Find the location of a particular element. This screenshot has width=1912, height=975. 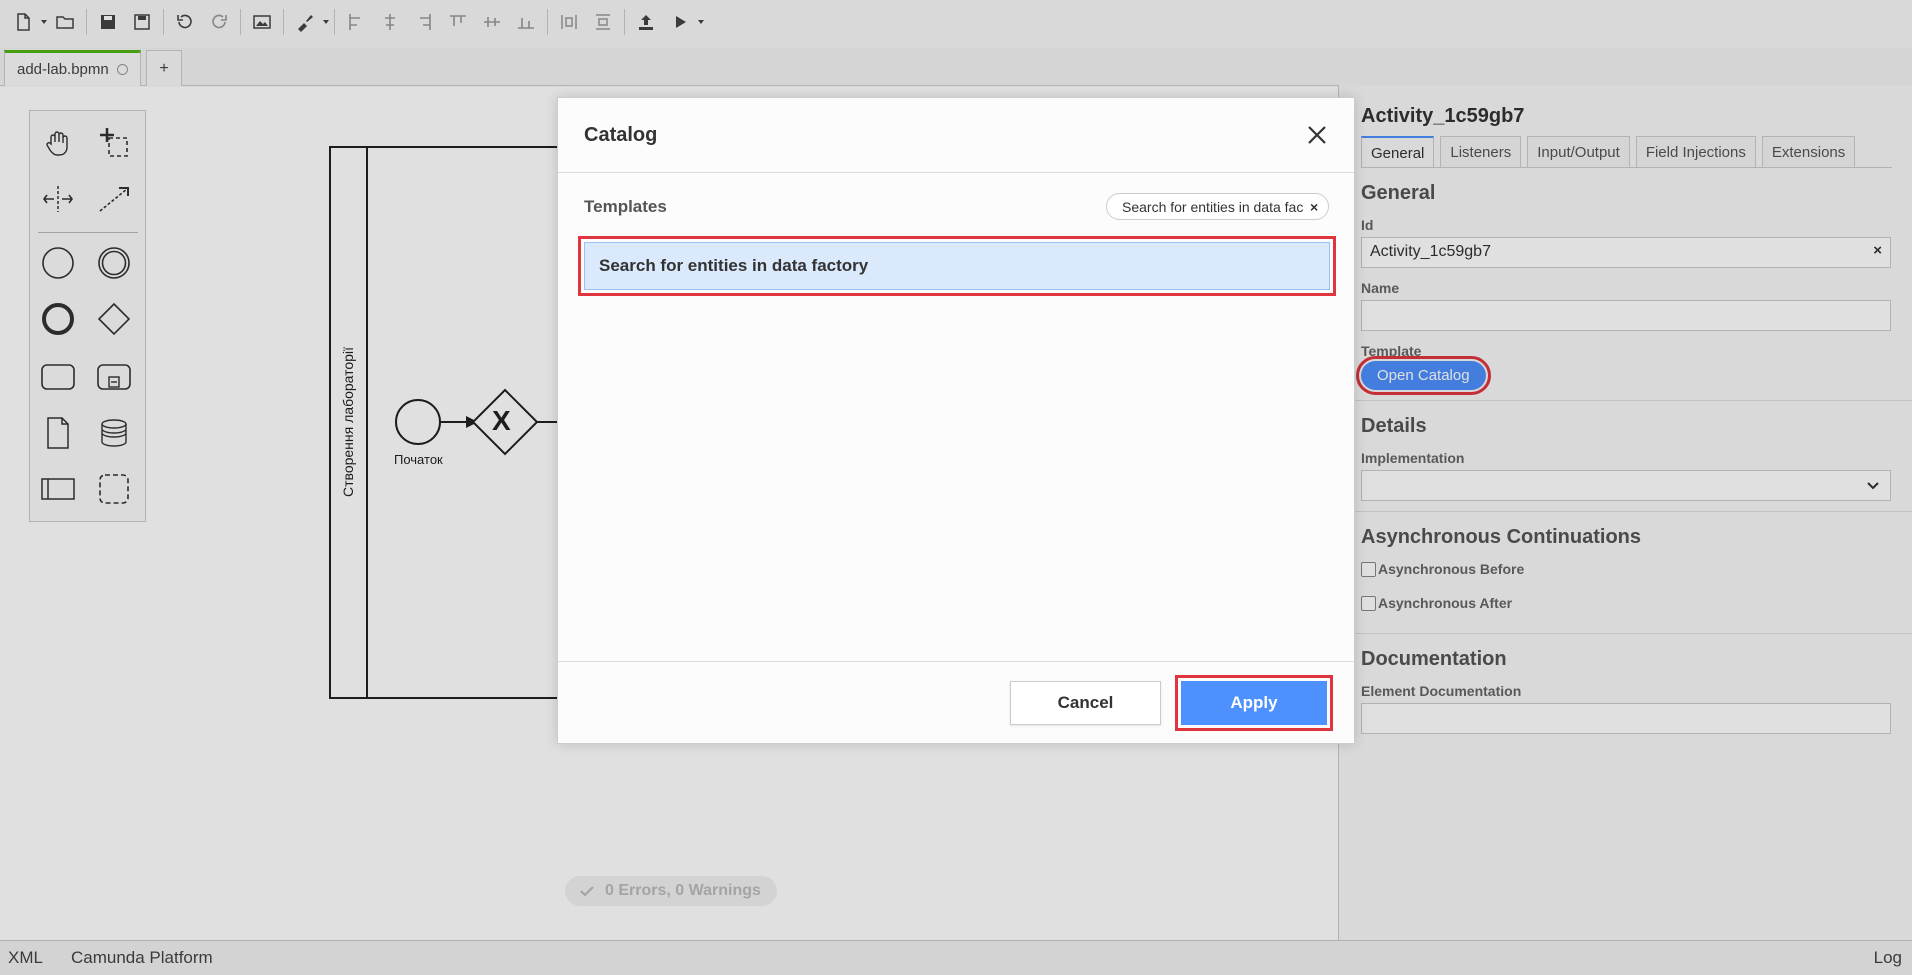

tab-listeners: Listeners is located at coordinates (1481, 151).